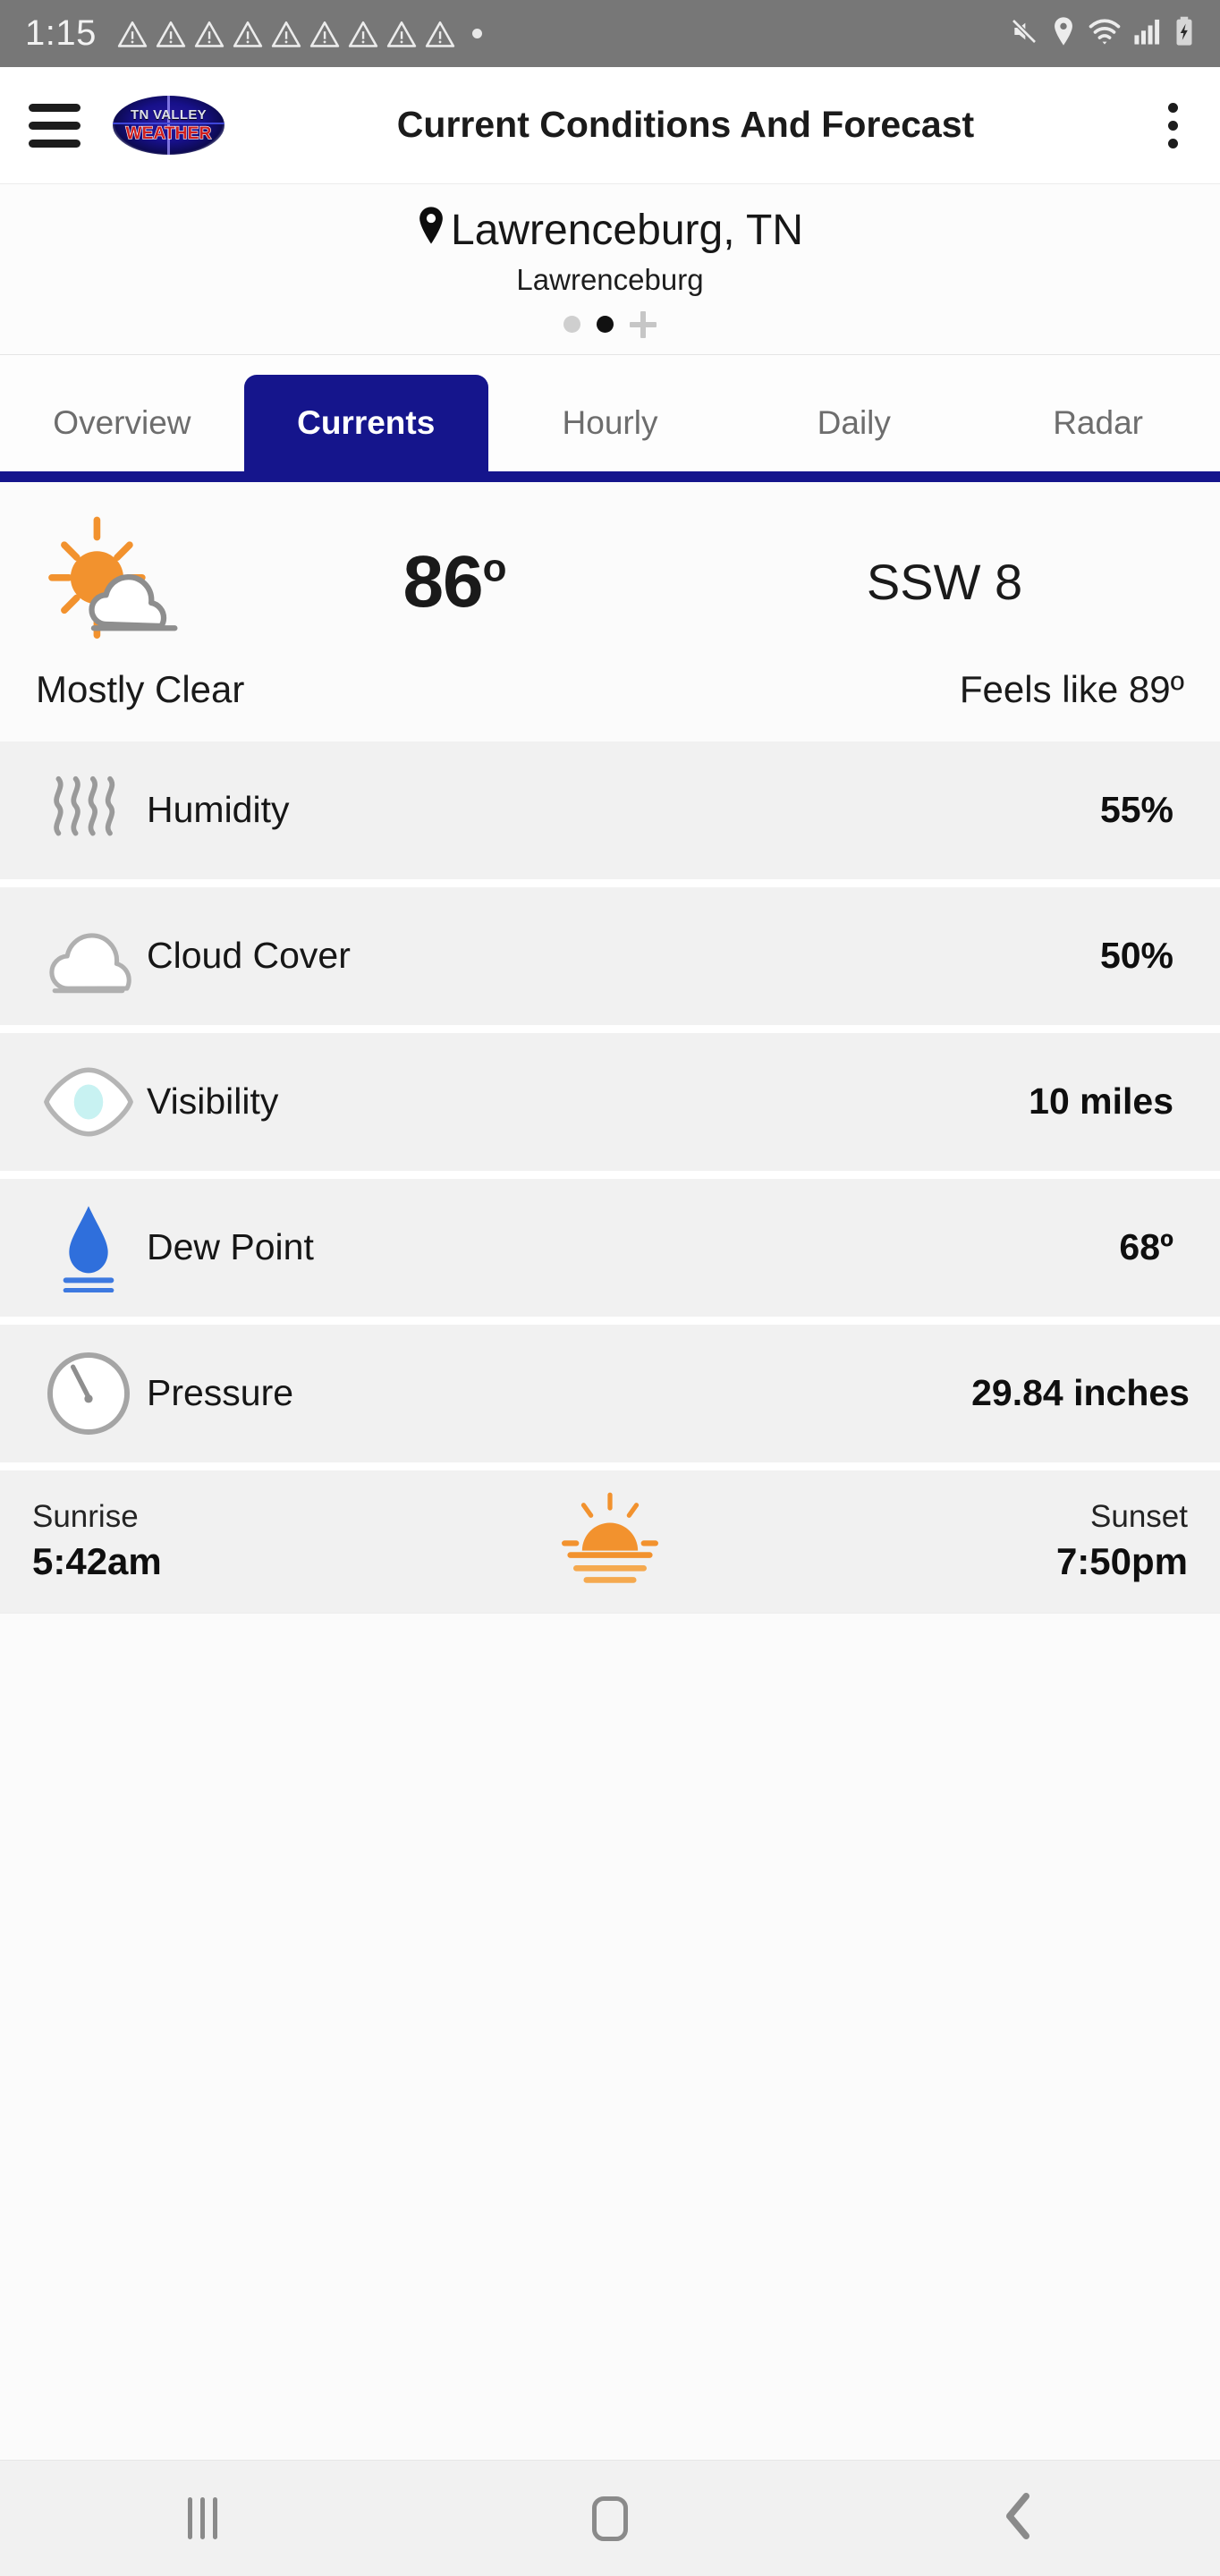 This screenshot has width=1220, height=2576. I want to click on detail-row-cloud-cover: Cloud Cover 50%, so click(610, 959).